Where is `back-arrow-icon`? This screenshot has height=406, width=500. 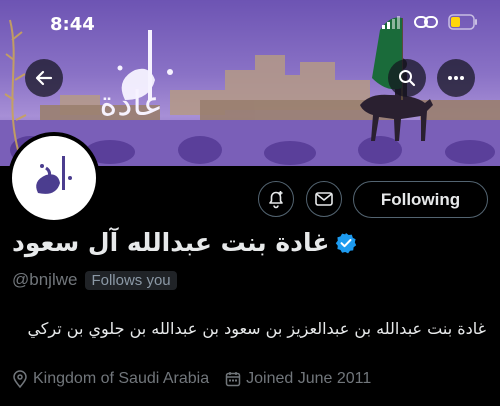 back-arrow-icon is located at coordinates (44, 78).